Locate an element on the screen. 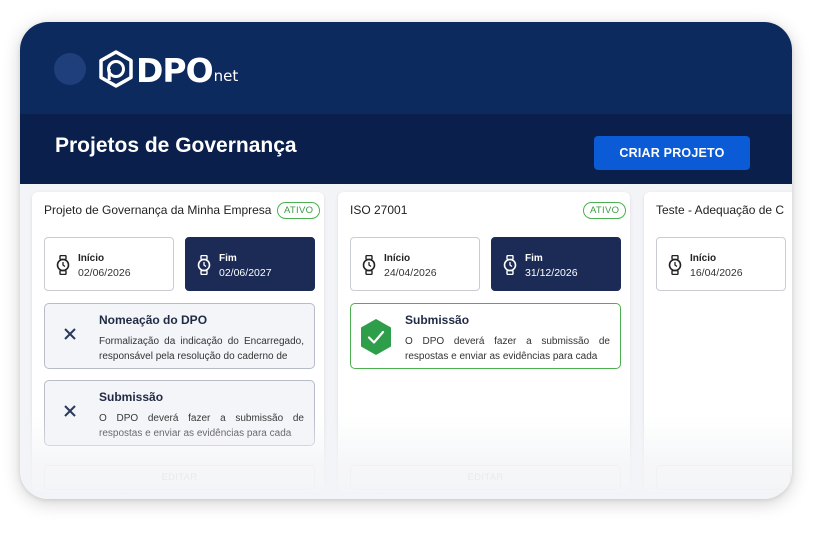 This screenshot has height=535, width=813. start-date-box: Início 16/04/2026 is located at coordinates (721, 264).